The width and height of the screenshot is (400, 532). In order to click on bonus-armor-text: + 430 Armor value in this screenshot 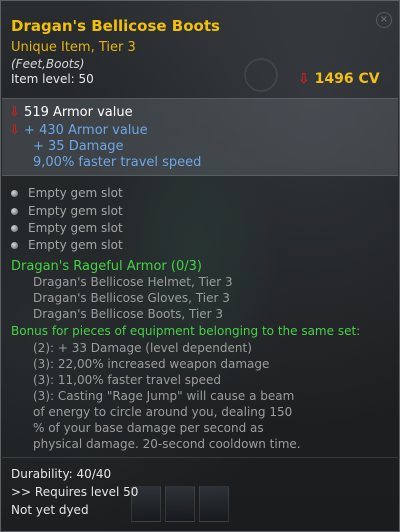, I will do `click(86, 130)`.